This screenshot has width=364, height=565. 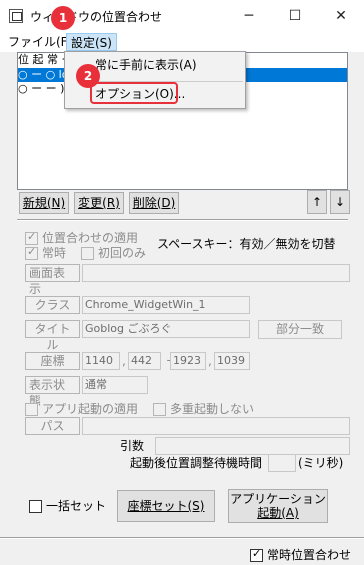 What do you see at coordinates (88, 76) in the screenshot?
I see `step-2-badge: 2` at bounding box center [88, 76].